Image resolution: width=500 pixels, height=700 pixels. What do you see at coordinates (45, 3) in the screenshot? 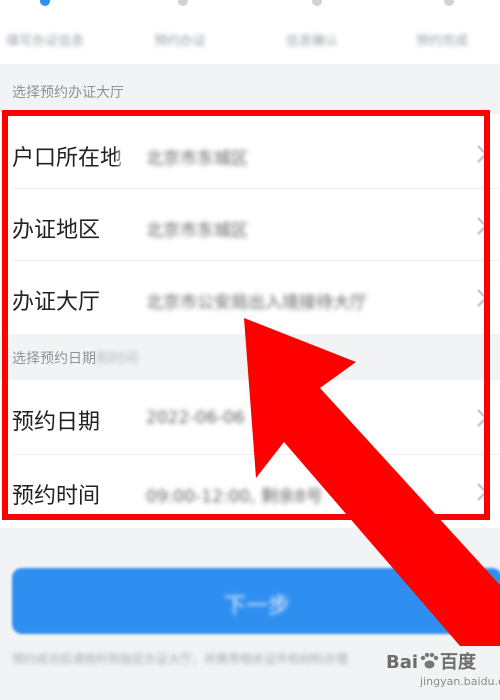
I see `step-dot-active` at bounding box center [45, 3].